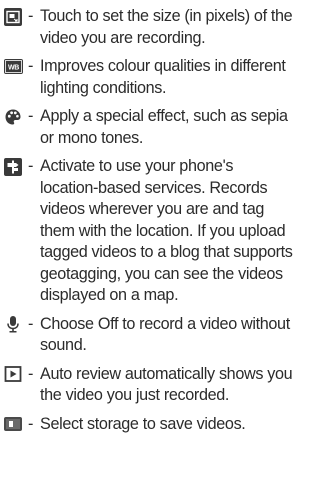 Image resolution: width=325 pixels, height=487 pixels. I want to click on list-item-storage: - Select storage to save videos., so click(163, 425).